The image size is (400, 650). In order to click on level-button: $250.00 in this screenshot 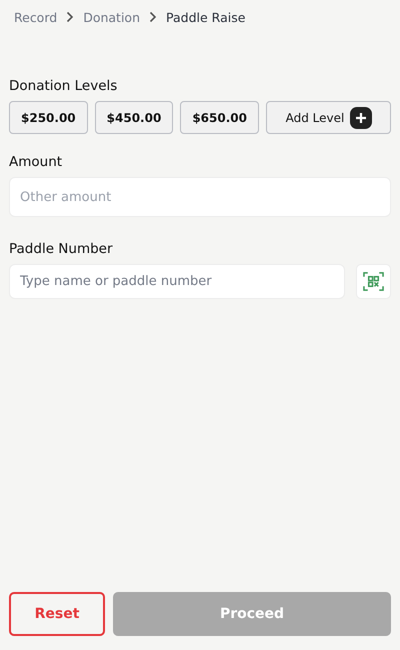, I will do `click(48, 117)`.